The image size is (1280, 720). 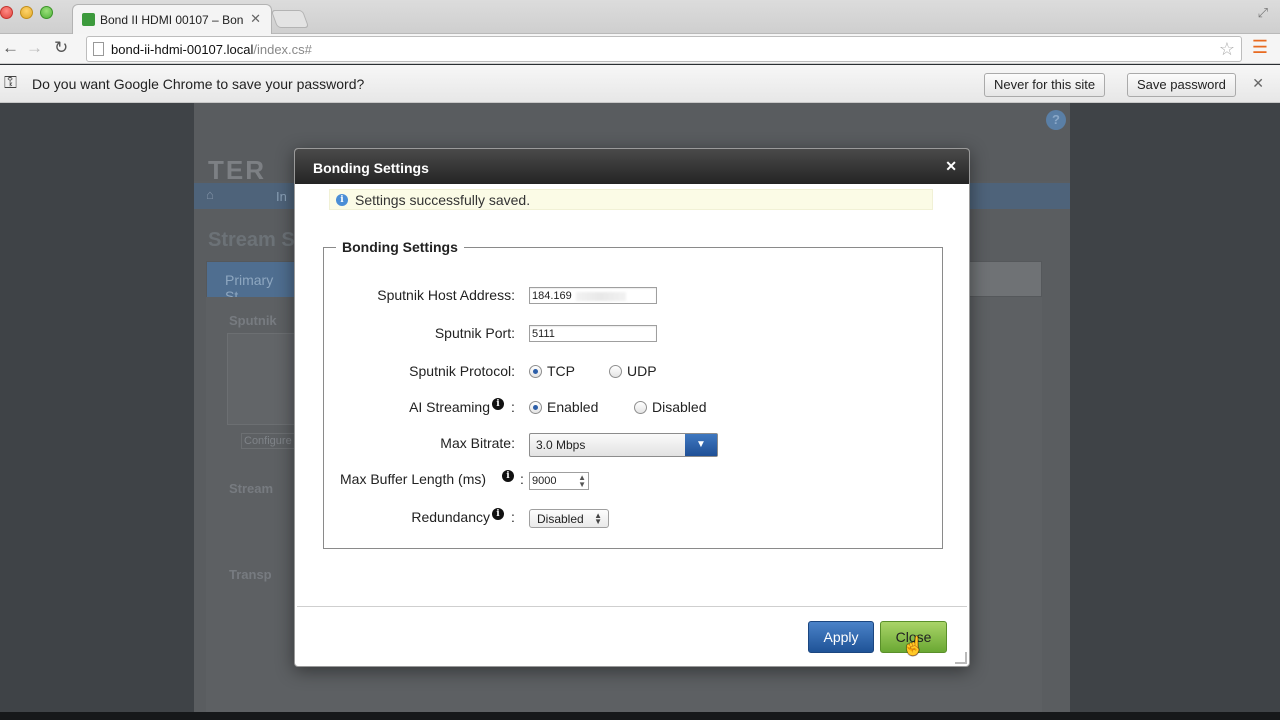 I want to click on home-icon: ⌂, so click(x=210, y=194).